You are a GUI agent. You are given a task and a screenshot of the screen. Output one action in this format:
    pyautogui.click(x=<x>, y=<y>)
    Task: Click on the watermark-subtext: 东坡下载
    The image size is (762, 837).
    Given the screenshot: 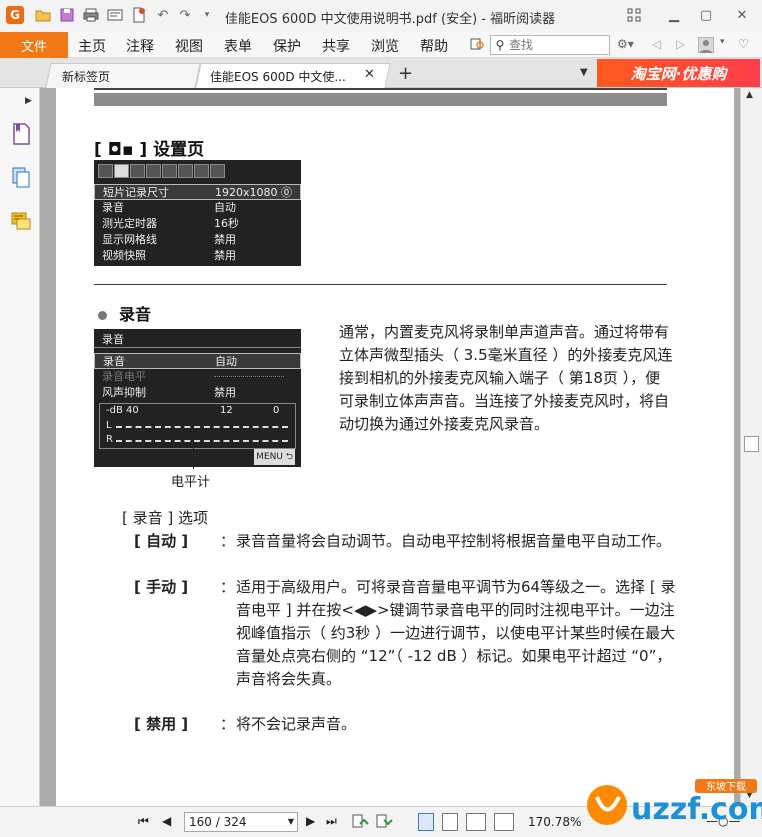 What is the action you would take?
    pyautogui.click(x=726, y=786)
    